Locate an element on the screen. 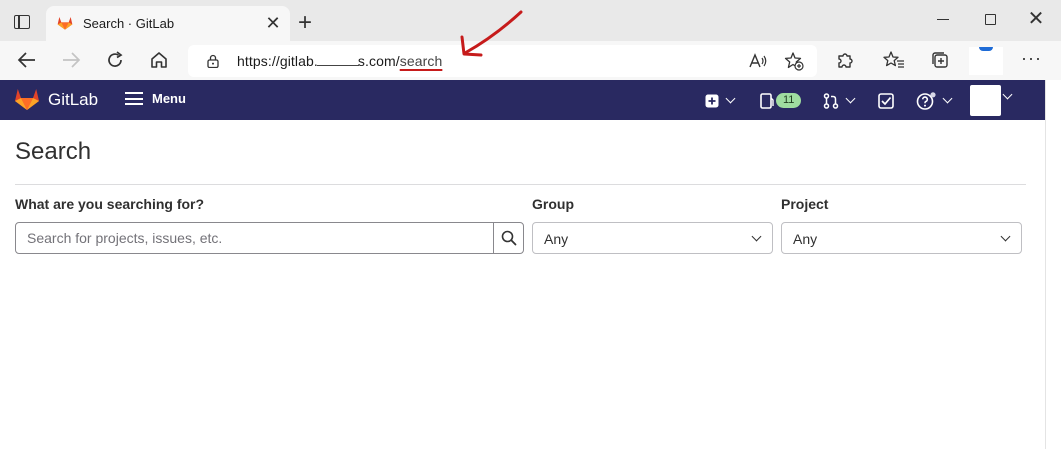 Image resolution: width=1061 pixels, height=449 pixels. search-button is located at coordinates (508, 238).